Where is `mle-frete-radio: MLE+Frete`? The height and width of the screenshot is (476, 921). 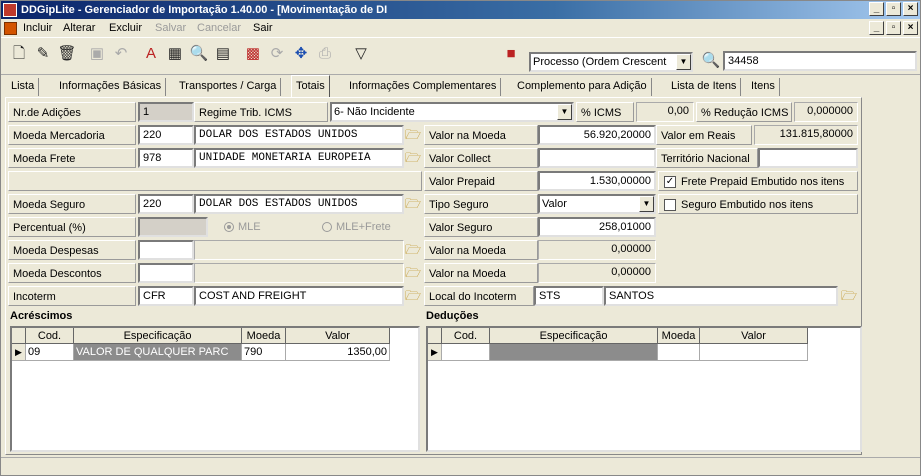 mle-frete-radio: MLE+Frete is located at coordinates (356, 227).